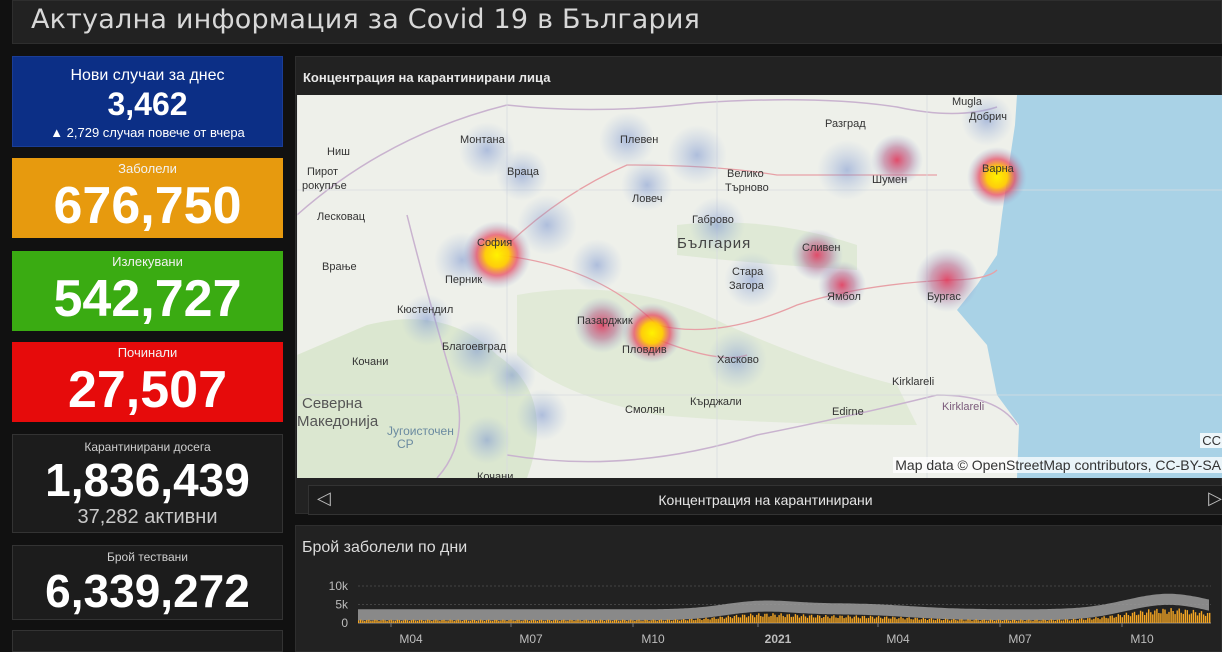 This screenshot has height=652, width=1222. Describe the element at coordinates (147, 168) in the screenshot. I see `cases-label: Заболели` at that location.